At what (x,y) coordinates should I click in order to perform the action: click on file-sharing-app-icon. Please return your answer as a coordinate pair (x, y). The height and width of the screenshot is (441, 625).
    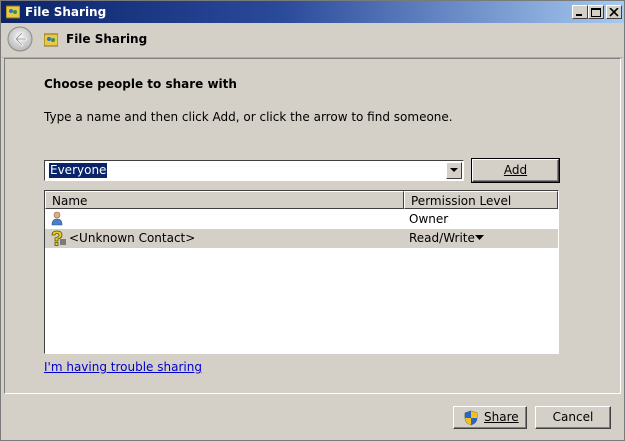
    Looking at the image, I should click on (13, 12).